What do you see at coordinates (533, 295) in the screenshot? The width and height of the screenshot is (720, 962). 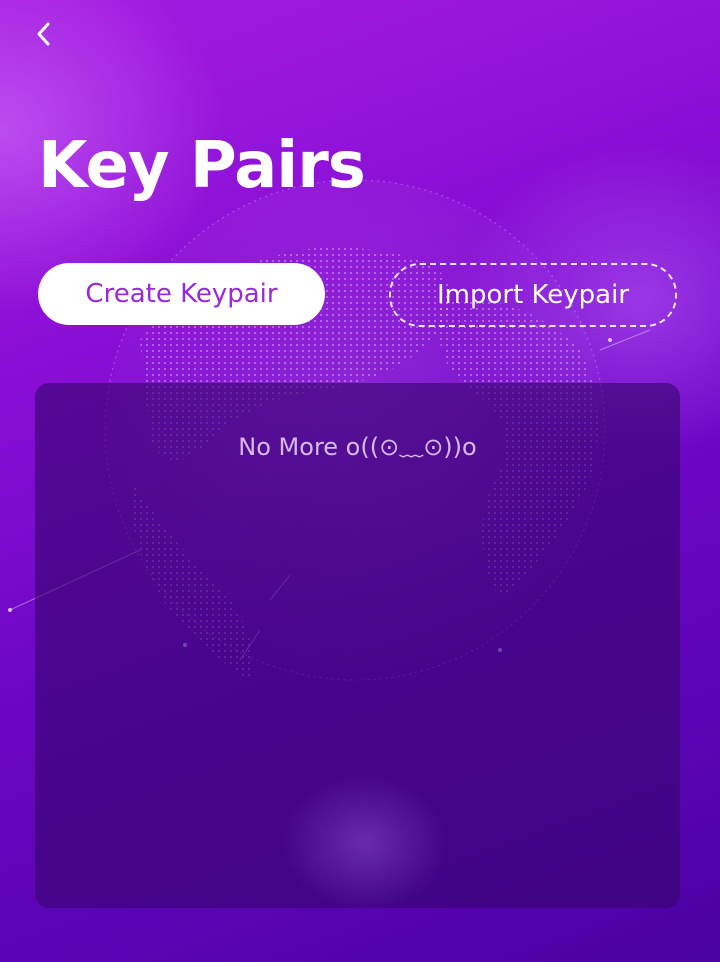 I see `import-keypair-button: Import Keypair` at bounding box center [533, 295].